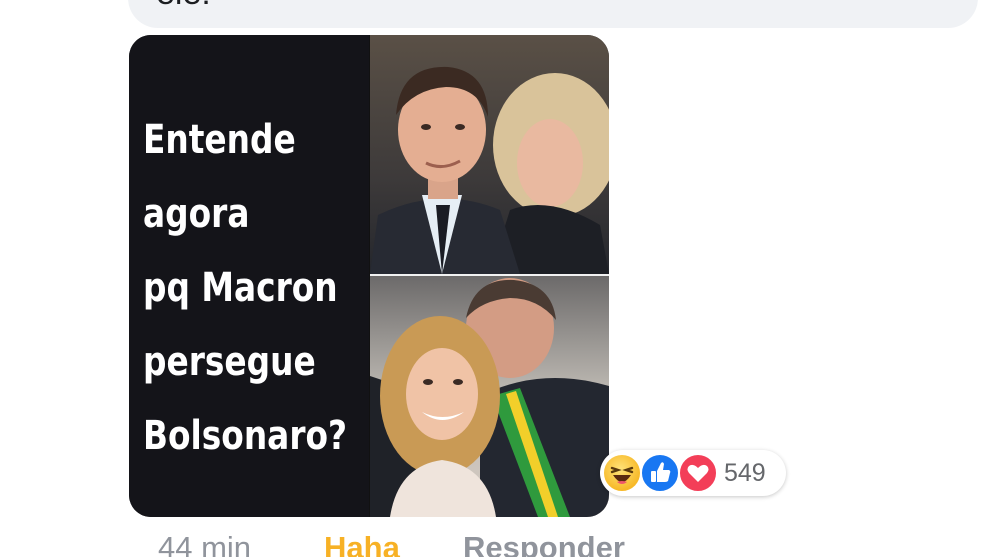  I want to click on previous-comment-bubble: ele!, so click(553, 14).